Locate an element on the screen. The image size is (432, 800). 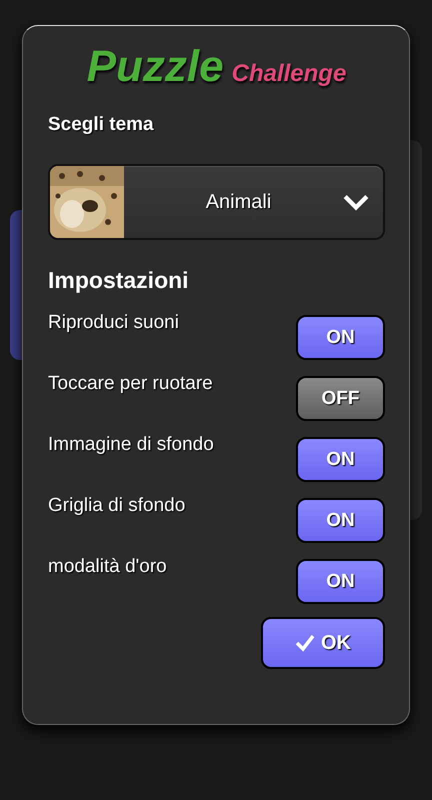
toggle-button: OFF is located at coordinates (340, 398).